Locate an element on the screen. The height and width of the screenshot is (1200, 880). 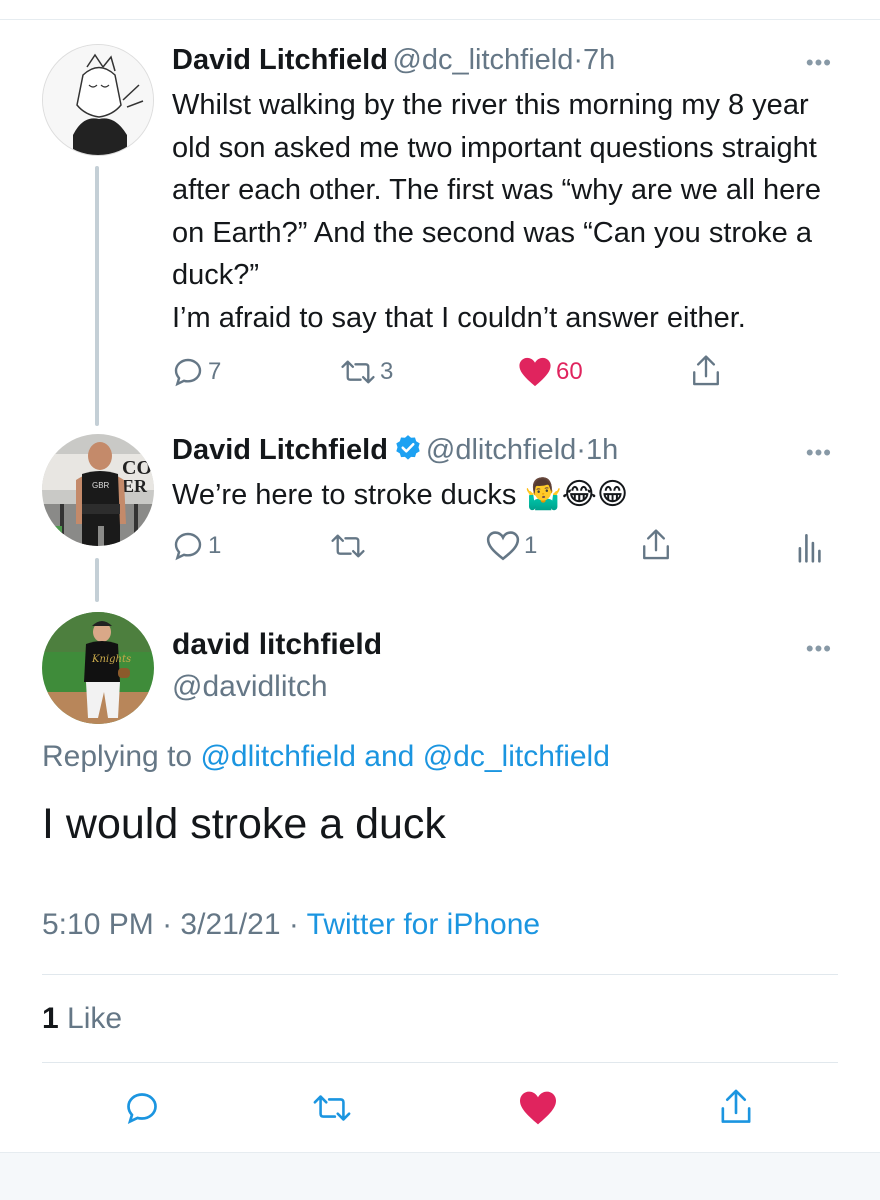
tweet-time: 5:10 PM is located at coordinates (98, 924).